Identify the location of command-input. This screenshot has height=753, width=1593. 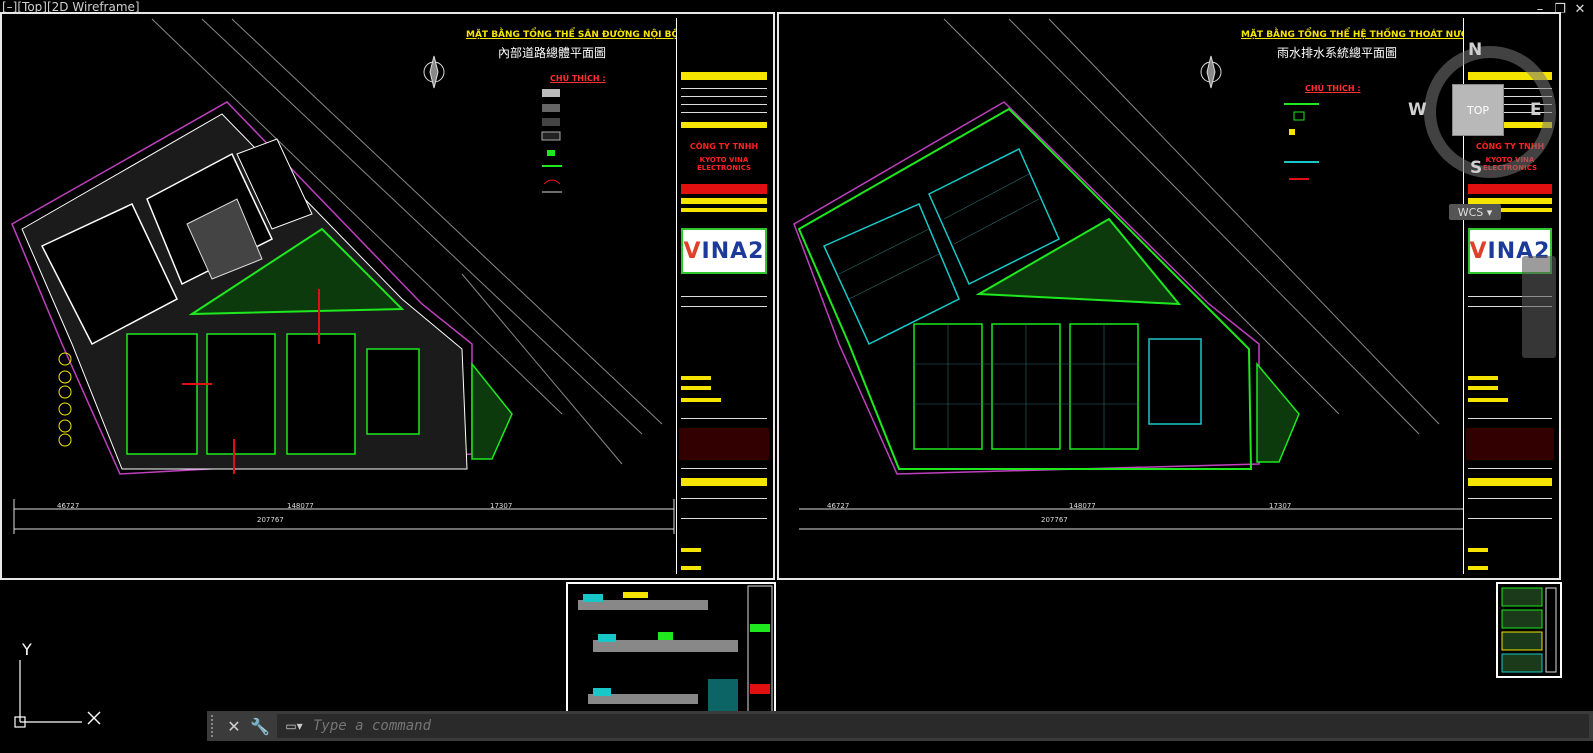
(613, 726).